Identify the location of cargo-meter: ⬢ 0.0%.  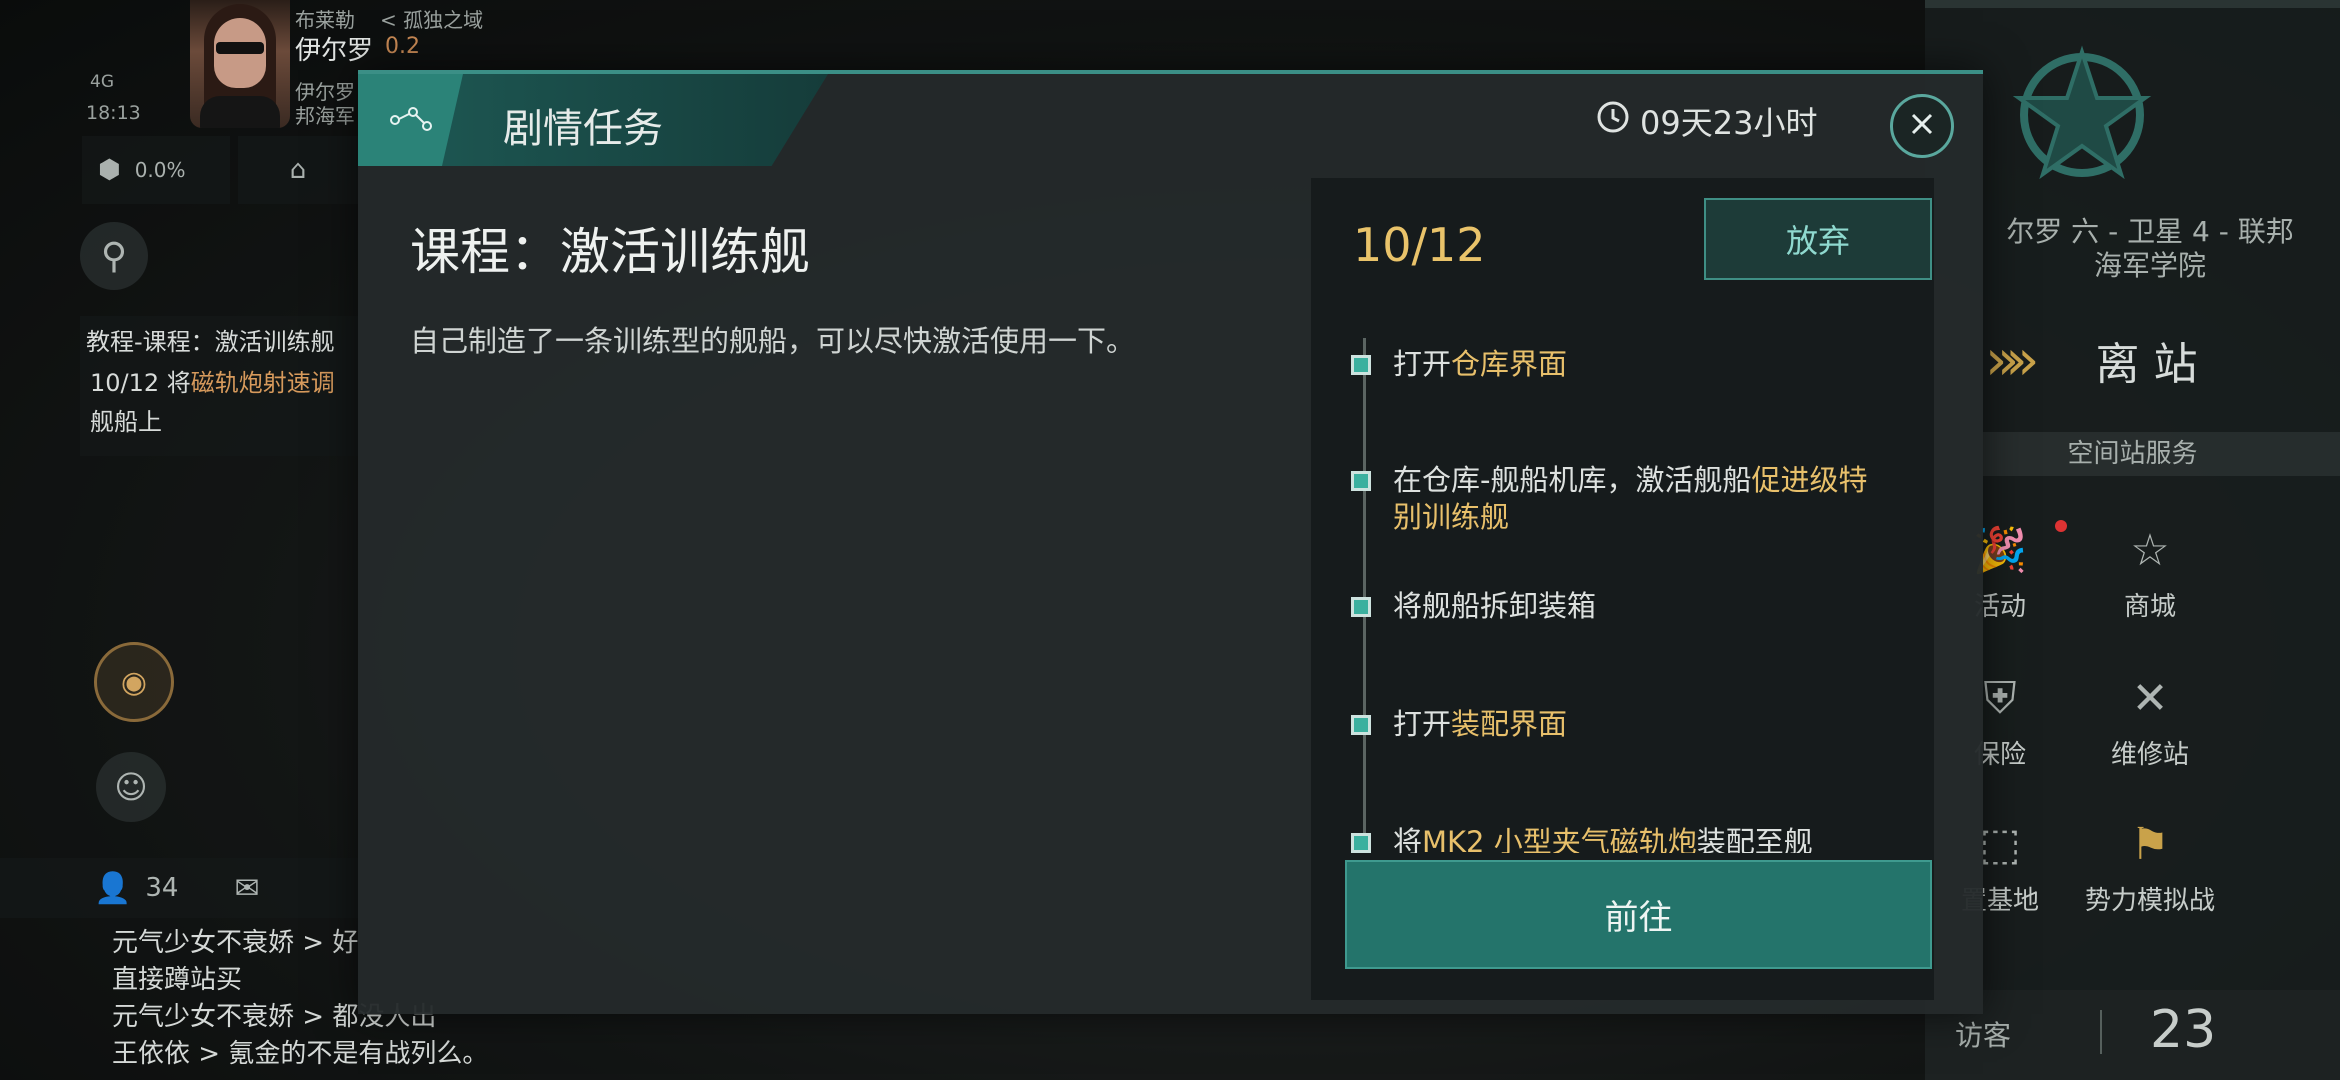
(156, 170).